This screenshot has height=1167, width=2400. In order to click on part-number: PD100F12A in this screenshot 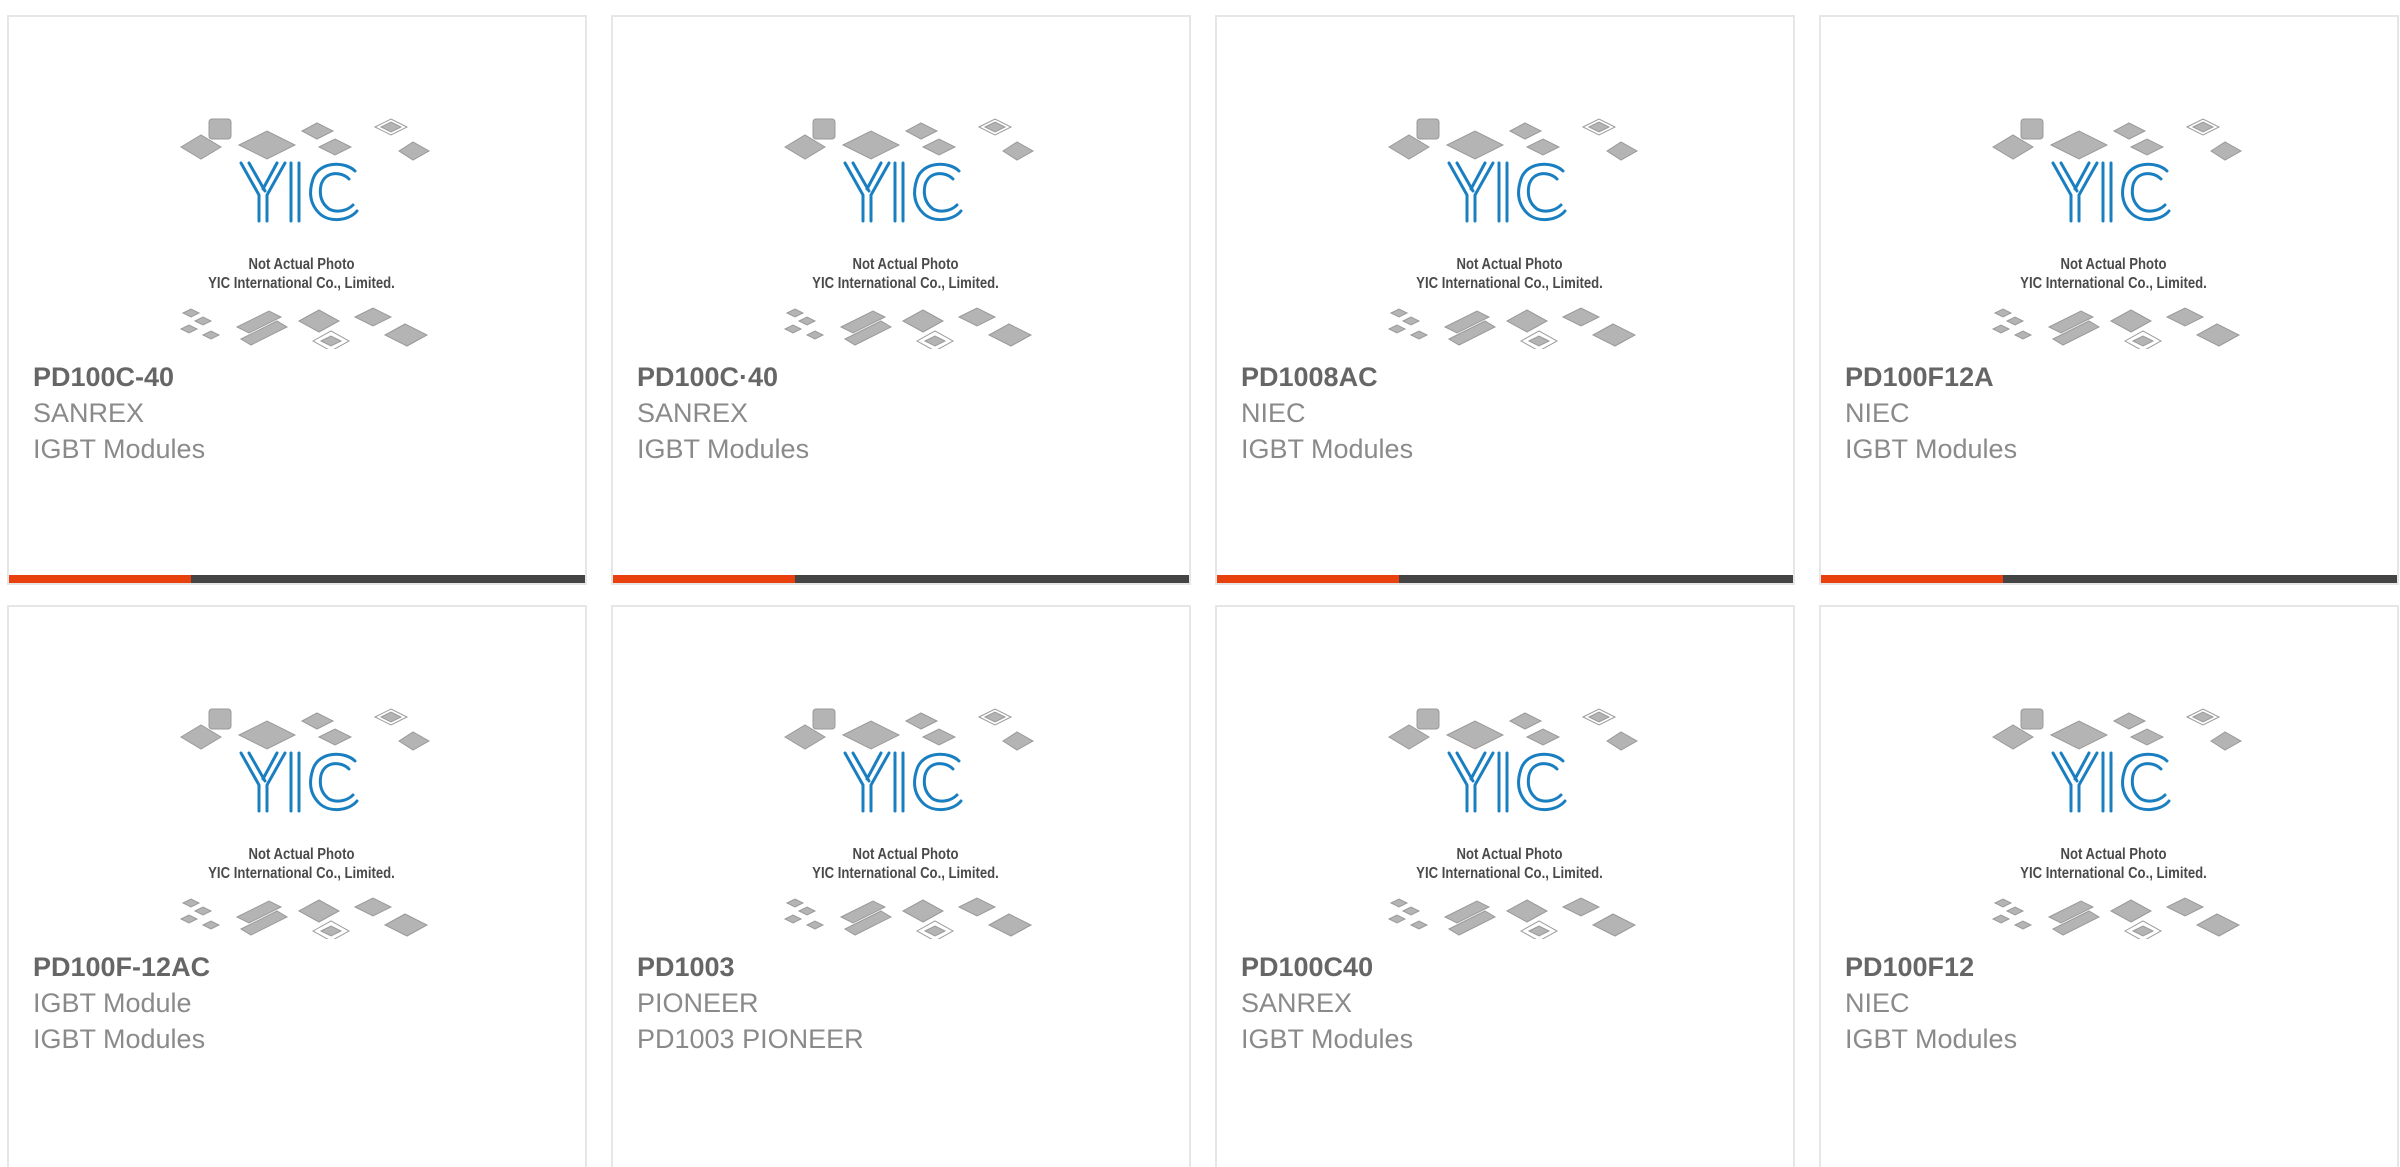, I will do `click(2116, 377)`.